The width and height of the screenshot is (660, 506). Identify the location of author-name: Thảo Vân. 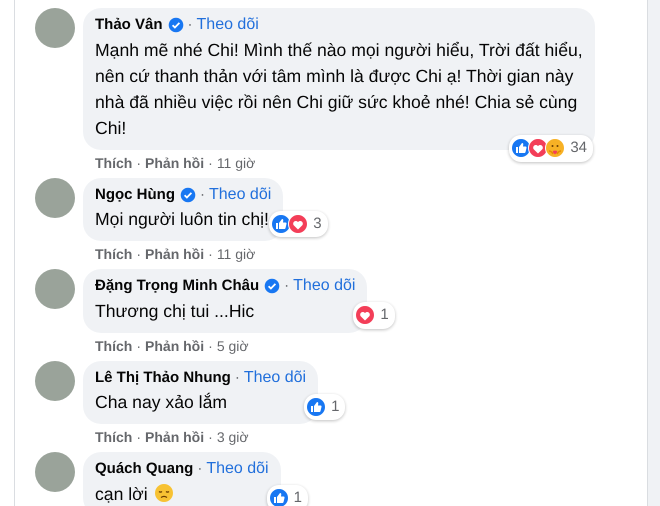
(129, 25).